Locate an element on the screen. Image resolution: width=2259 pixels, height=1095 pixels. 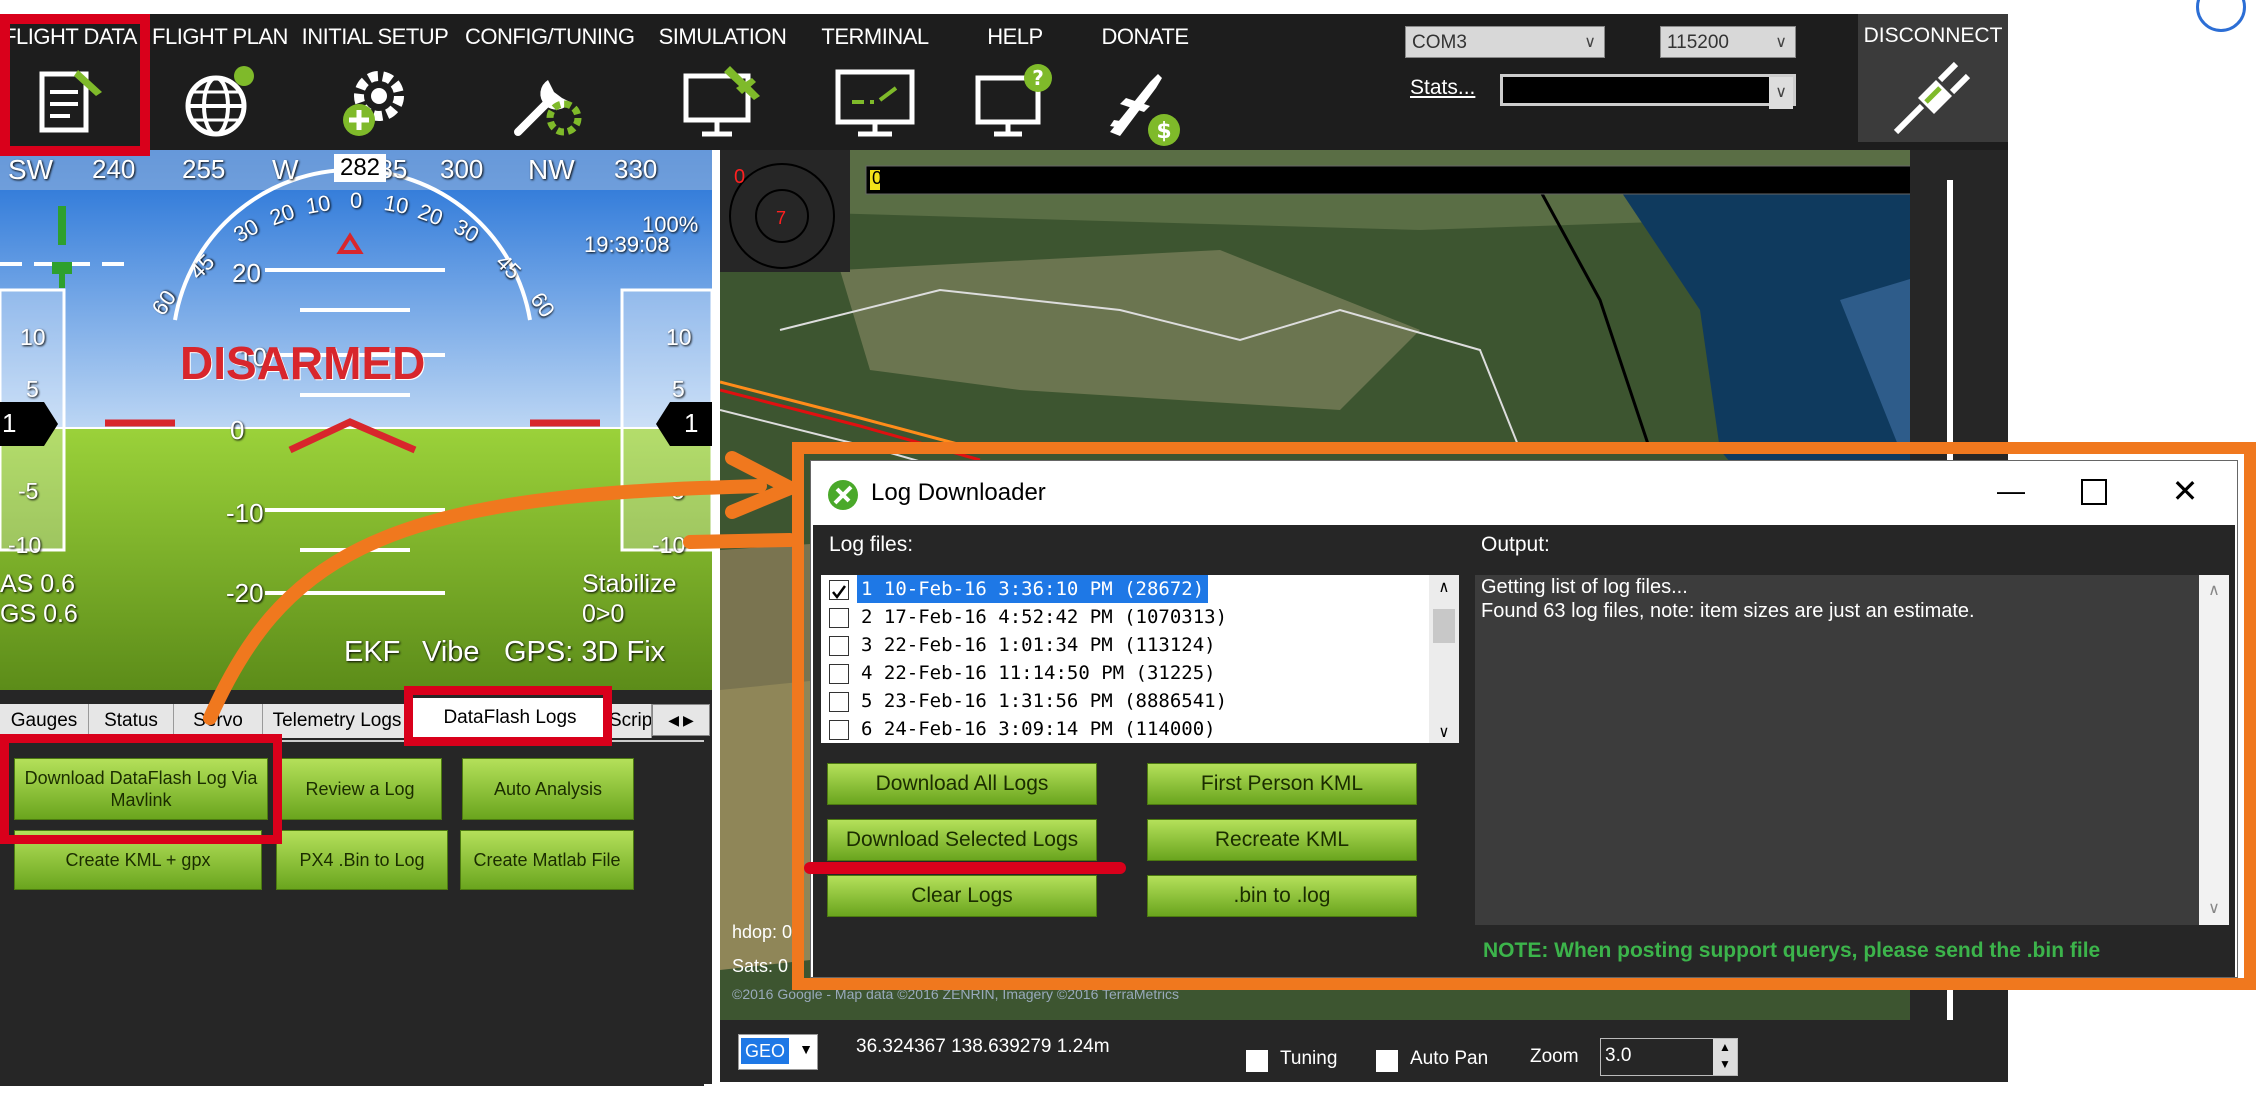
nav-initial-setup: INITIAL SETUP is located at coordinates (375, 82).